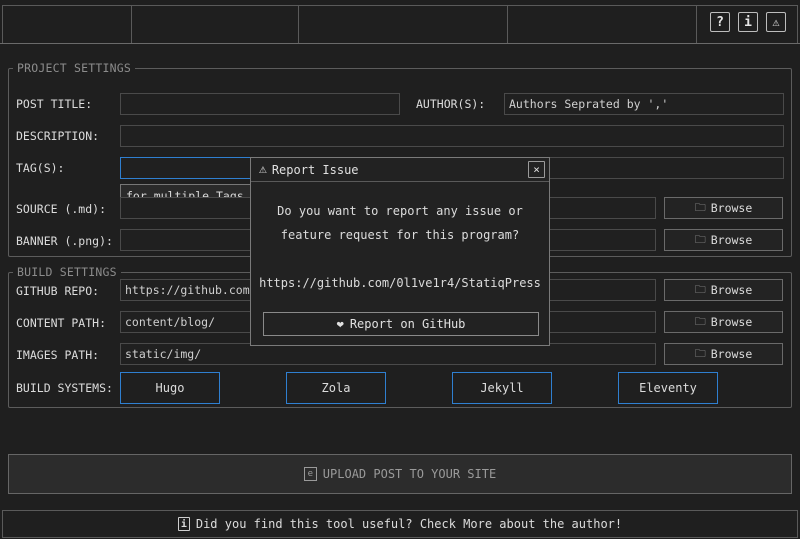 The width and height of the screenshot is (800, 539). What do you see at coordinates (407, 324) in the screenshot?
I see `report-button-label: Report on GitHub` at bounding box center [407, 324].